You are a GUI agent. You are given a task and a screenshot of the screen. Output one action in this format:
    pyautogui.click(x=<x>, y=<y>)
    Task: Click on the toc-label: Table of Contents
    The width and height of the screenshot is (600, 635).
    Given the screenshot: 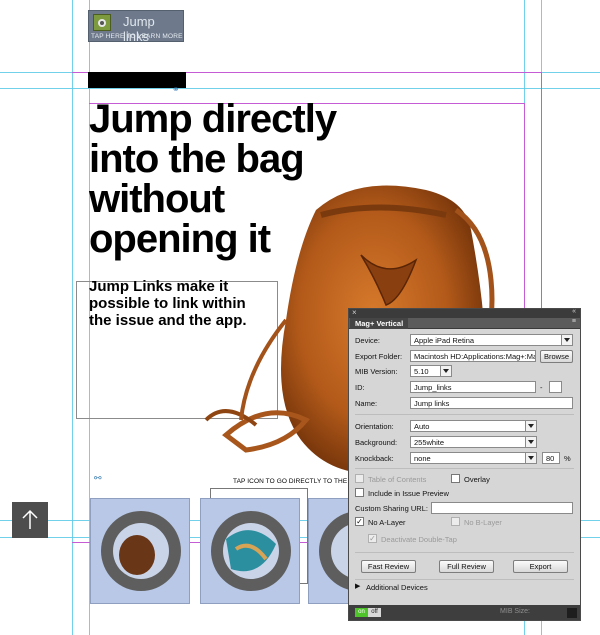 What is the action you would take?
    pyautogui.click(x=397, y=479)
    